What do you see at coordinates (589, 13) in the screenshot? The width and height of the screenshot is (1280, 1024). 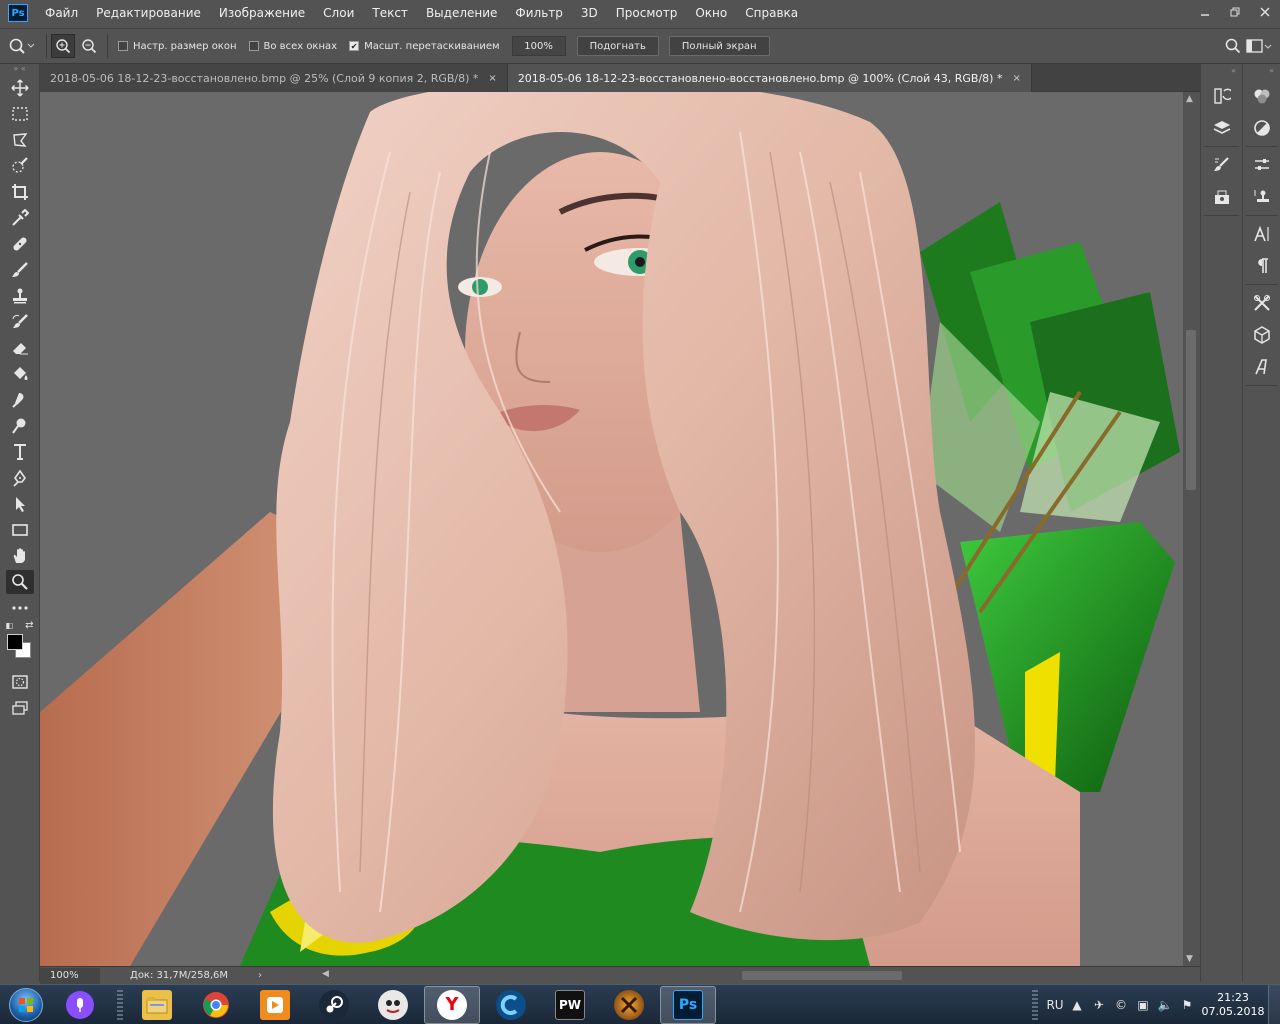 I see `menu-3d: 3D` at bounding box center [589, 13].